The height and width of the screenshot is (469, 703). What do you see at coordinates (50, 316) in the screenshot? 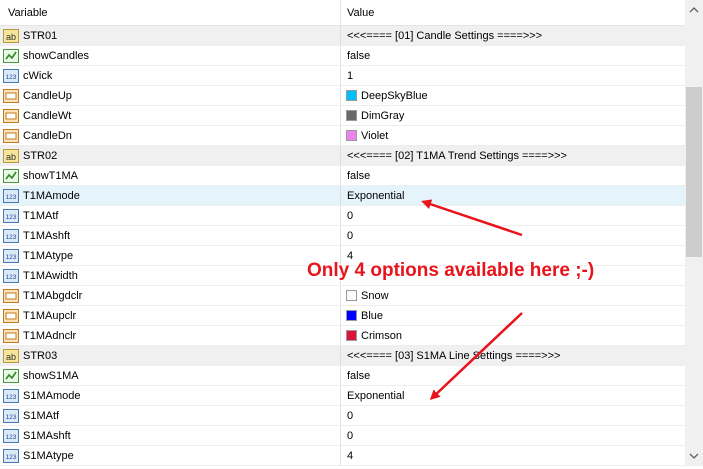
I see `variable-name: T1MAupclr` at bounding box center [50, 316].